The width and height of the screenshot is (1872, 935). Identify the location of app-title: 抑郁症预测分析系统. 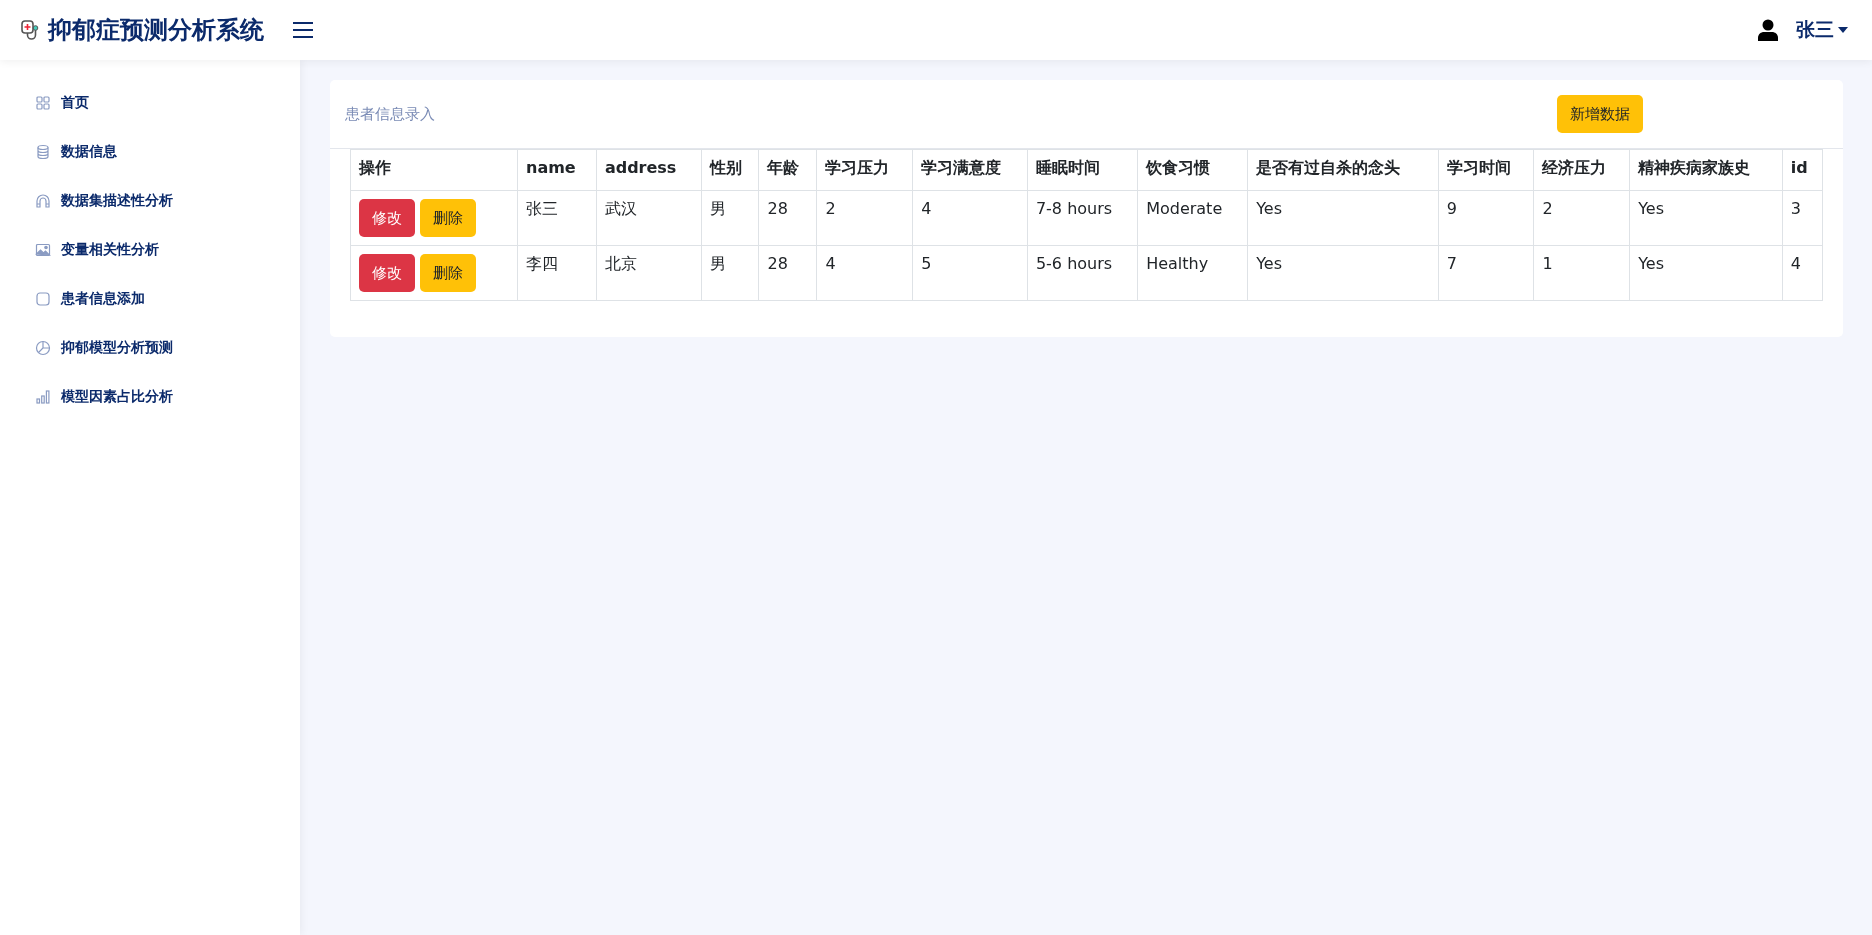
(156, 30).